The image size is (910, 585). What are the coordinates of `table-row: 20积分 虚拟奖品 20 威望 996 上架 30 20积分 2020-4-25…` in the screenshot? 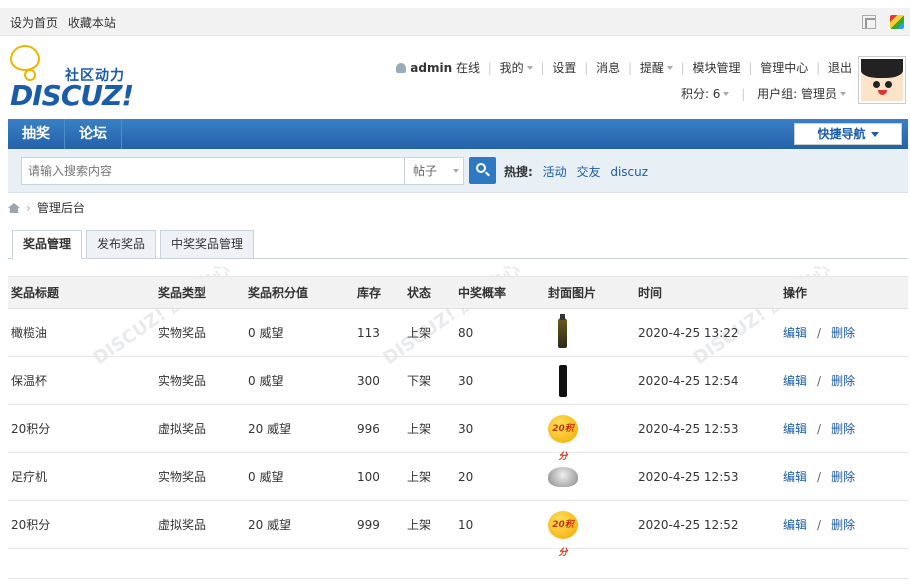 It's located at (458, 433).